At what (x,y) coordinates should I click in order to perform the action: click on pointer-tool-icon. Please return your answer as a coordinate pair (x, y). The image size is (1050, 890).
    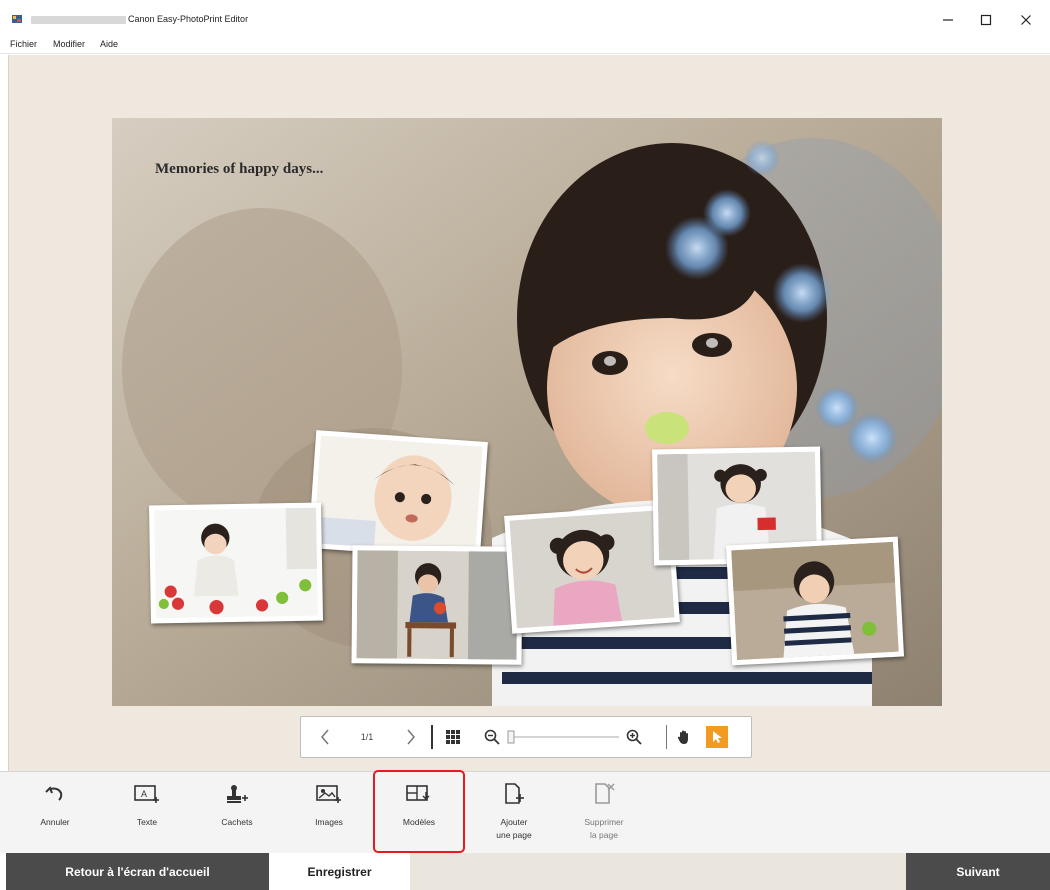
    Looking at the image, I should click on (717, 737).